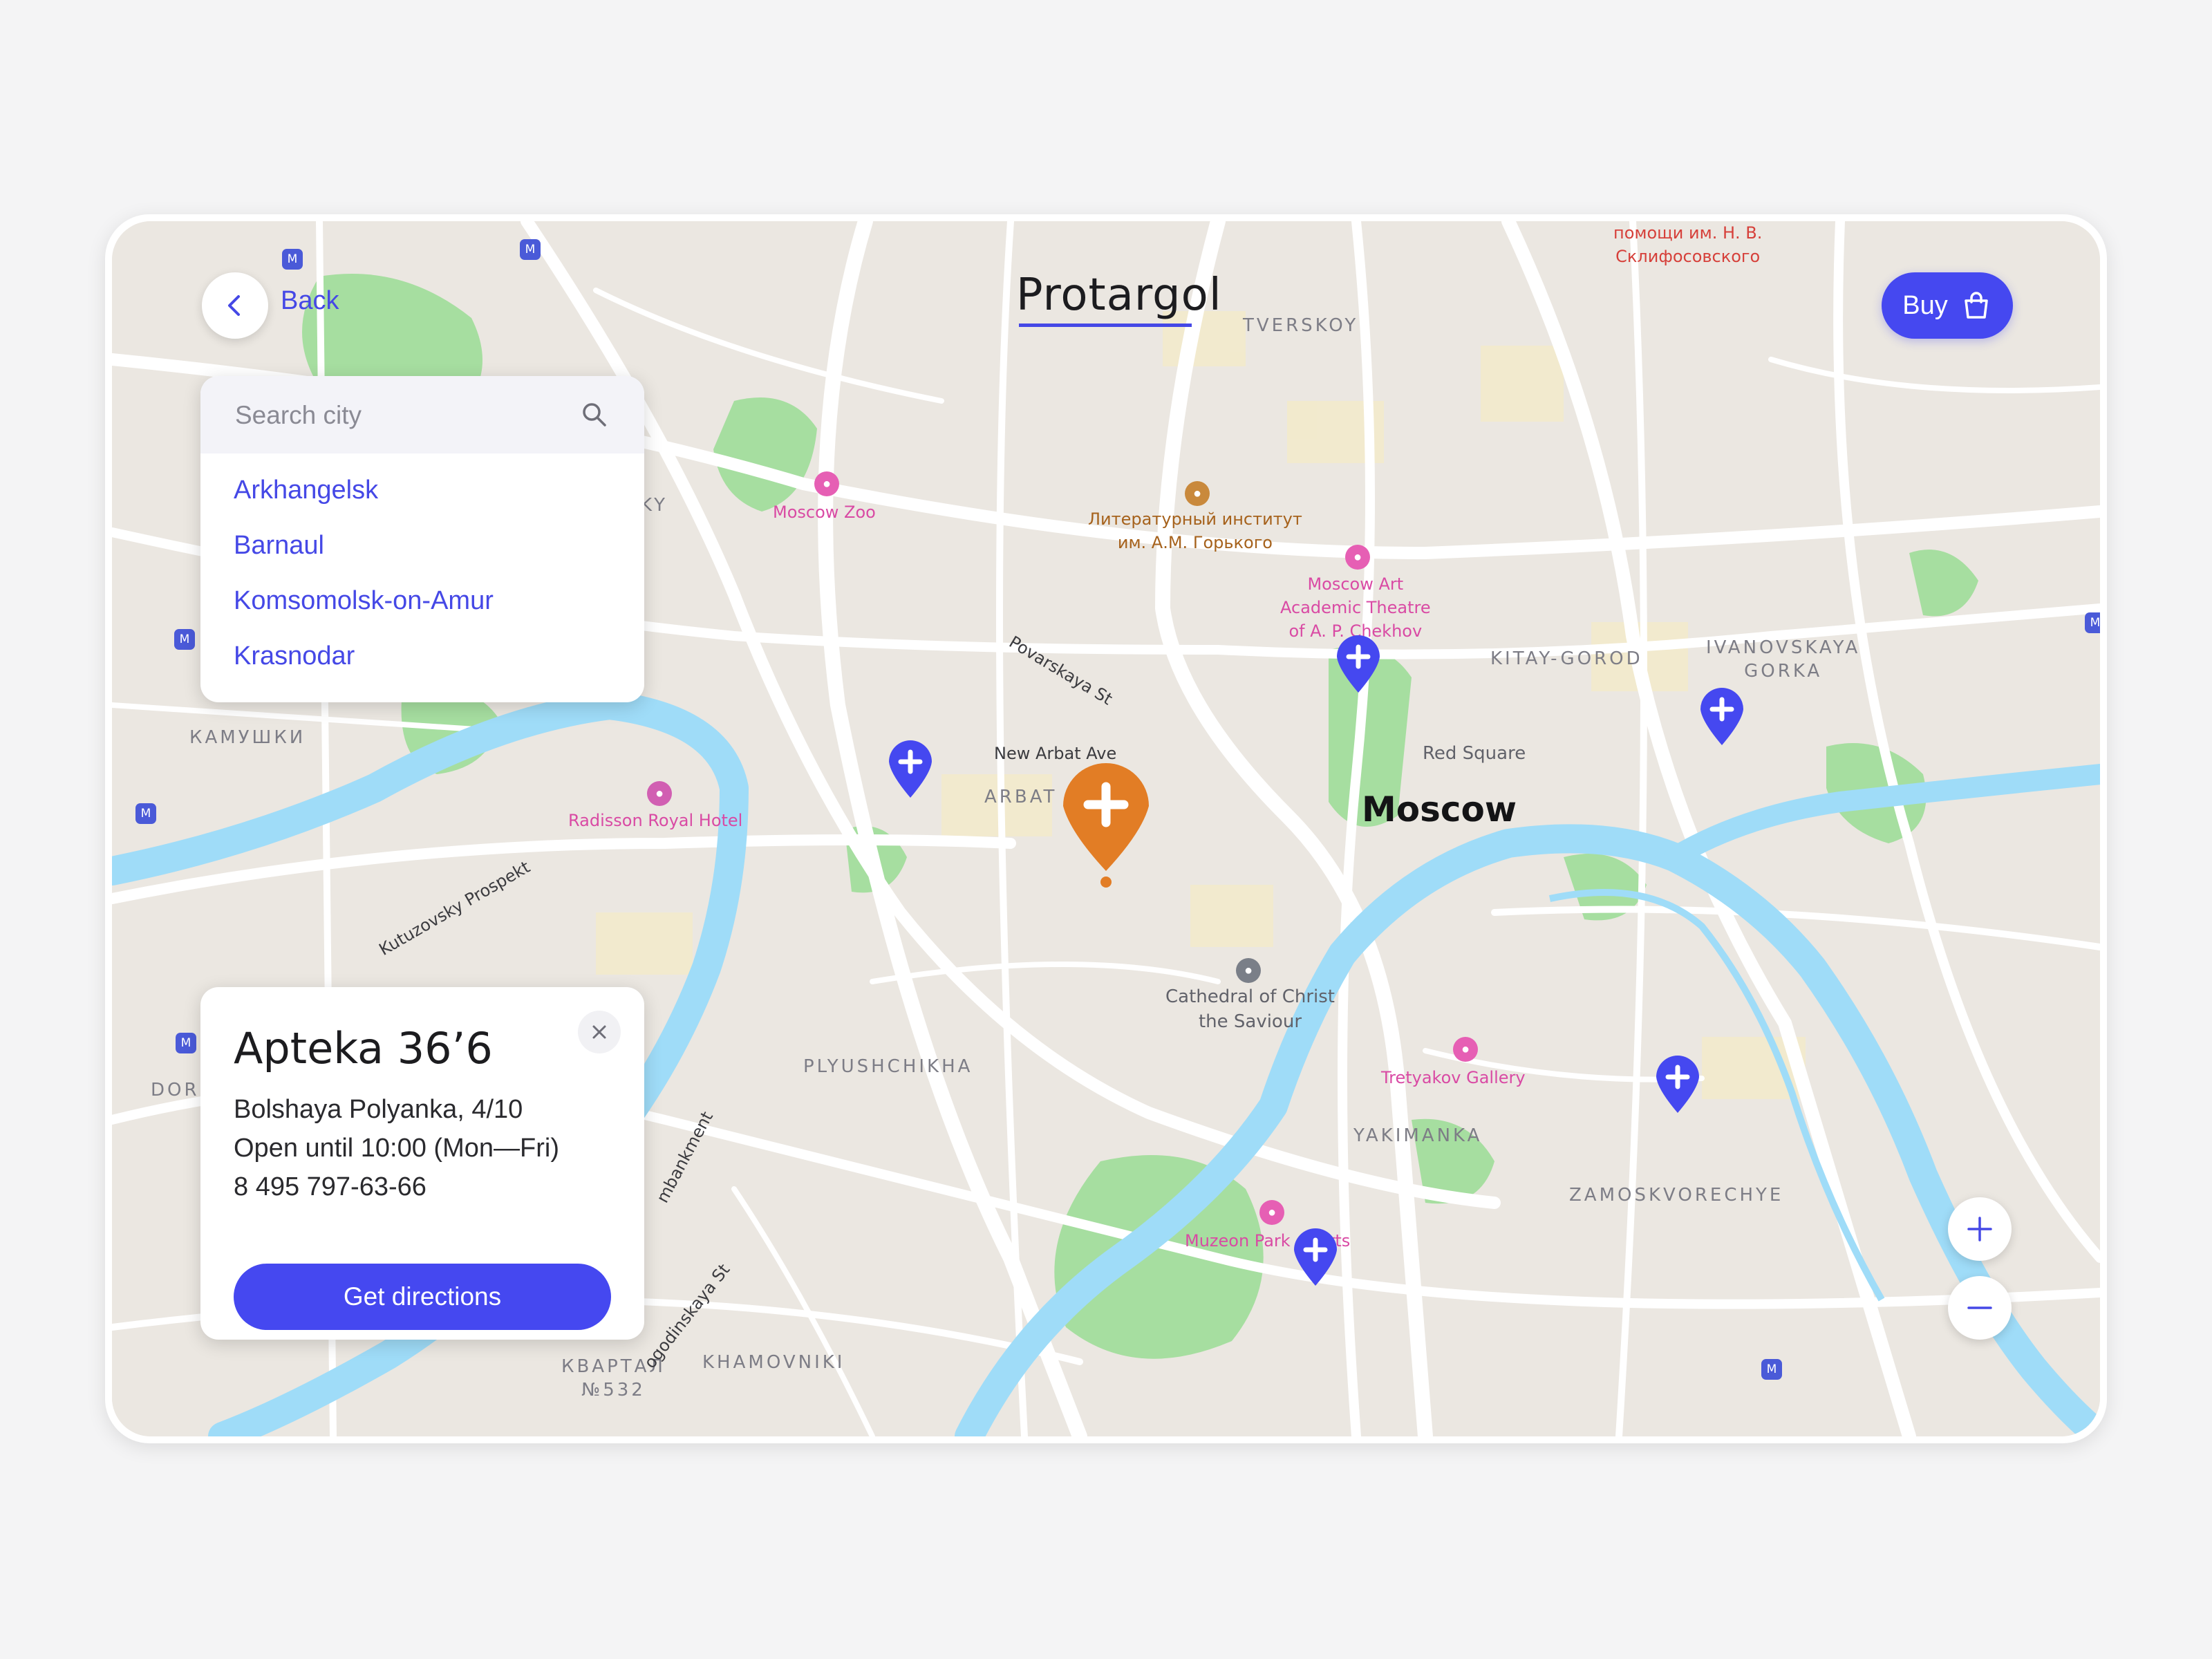 Image resolution: width=2212 pixels, height=1659 pixels. Describe the element at coordinates (655, 821) in the screenshot. I see `poi-label: Radisson Royal Hotel` at that location.